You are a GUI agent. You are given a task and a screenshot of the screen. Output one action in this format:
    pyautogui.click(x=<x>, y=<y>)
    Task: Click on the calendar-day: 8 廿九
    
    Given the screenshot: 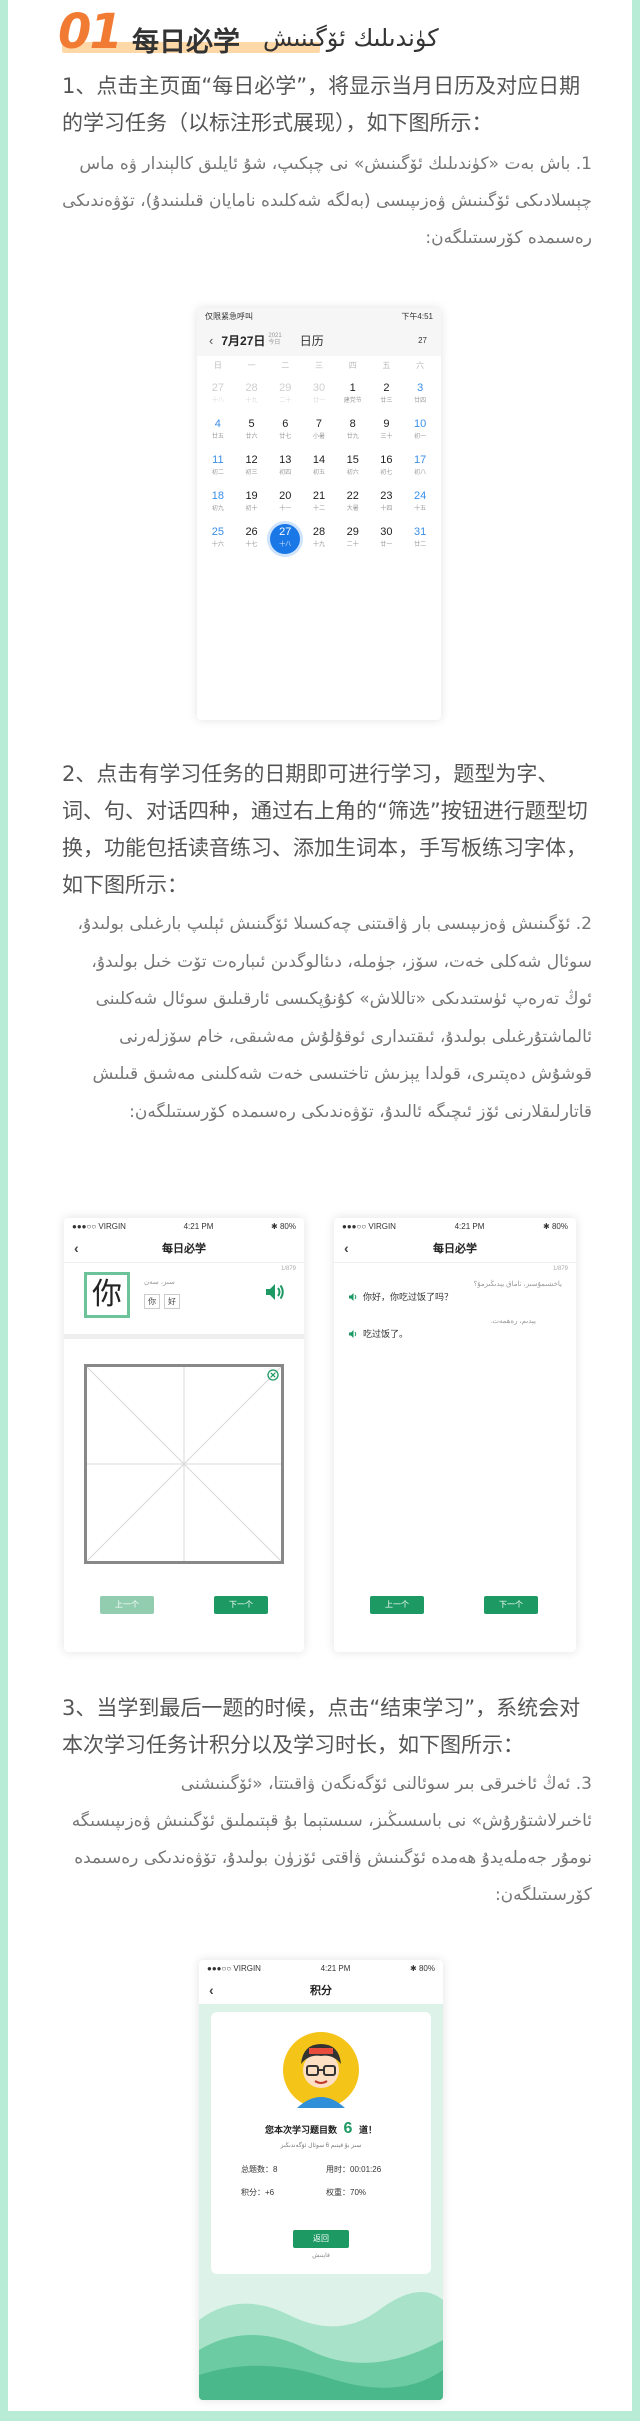 What is the action you would take?
    pyautogui.click(x=353, y=434)
    